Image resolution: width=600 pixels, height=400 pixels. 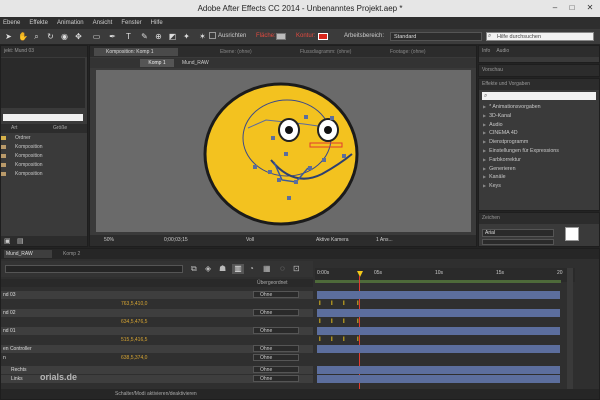 I want to click on tab-ebene: Ebene: (ohne), so click(x=236, y=52).